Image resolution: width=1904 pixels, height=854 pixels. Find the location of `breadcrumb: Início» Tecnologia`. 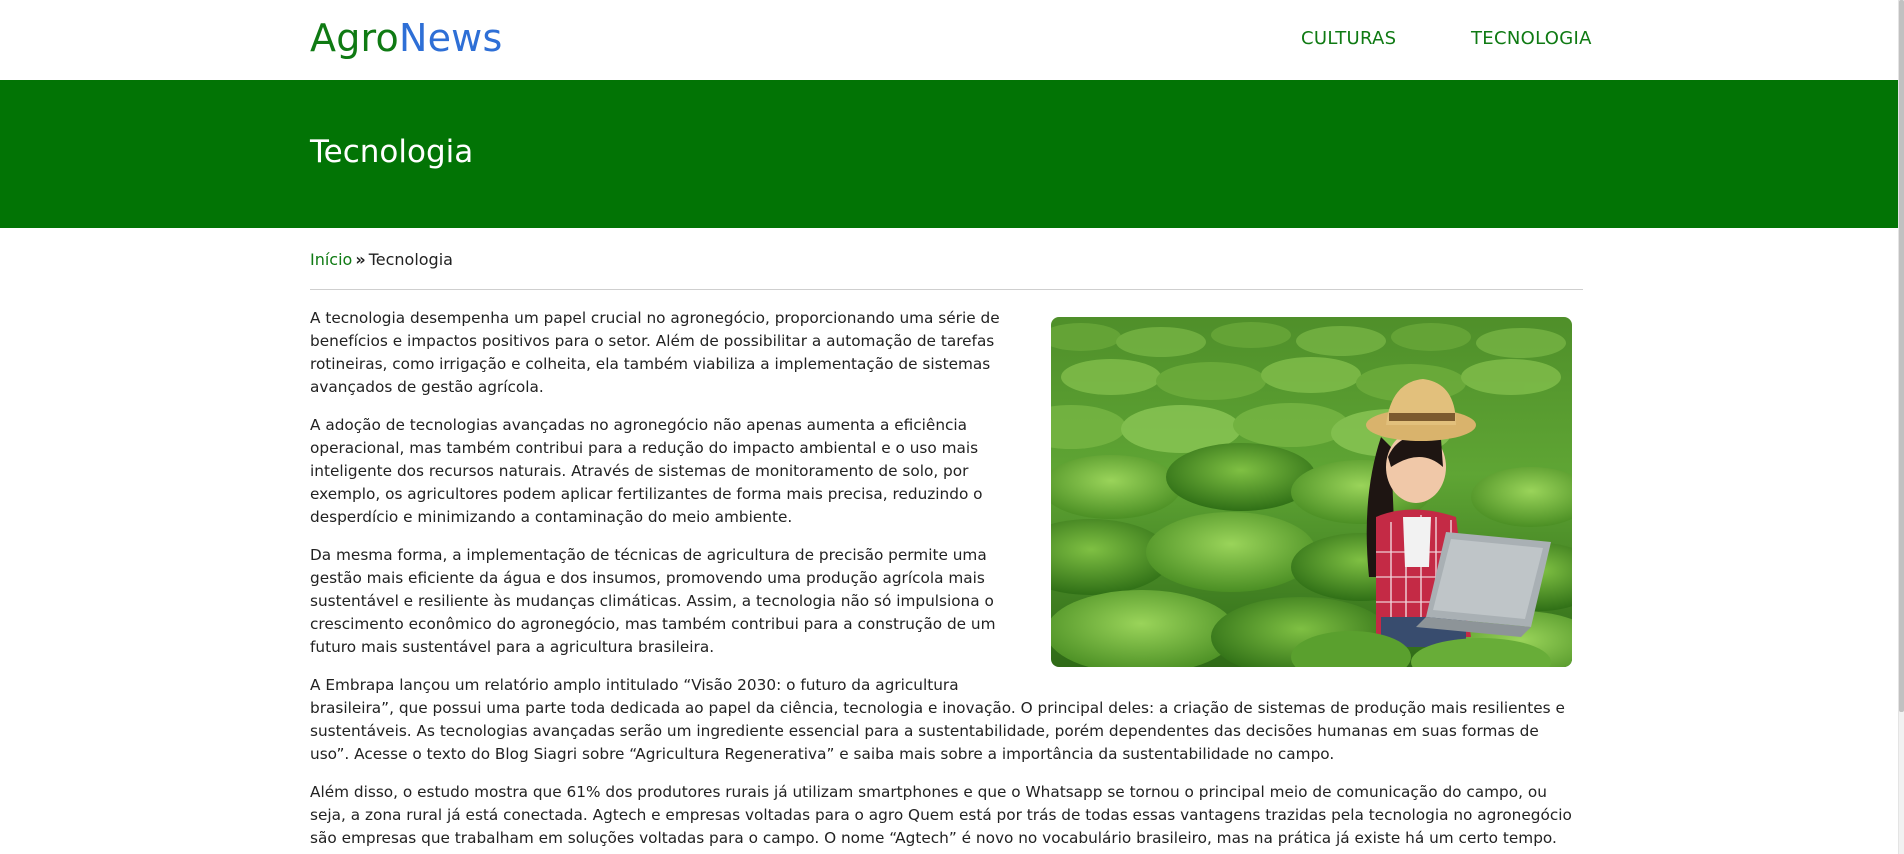

breadcrumb: Início» Tecnologia is located at coordinates (381, 259).